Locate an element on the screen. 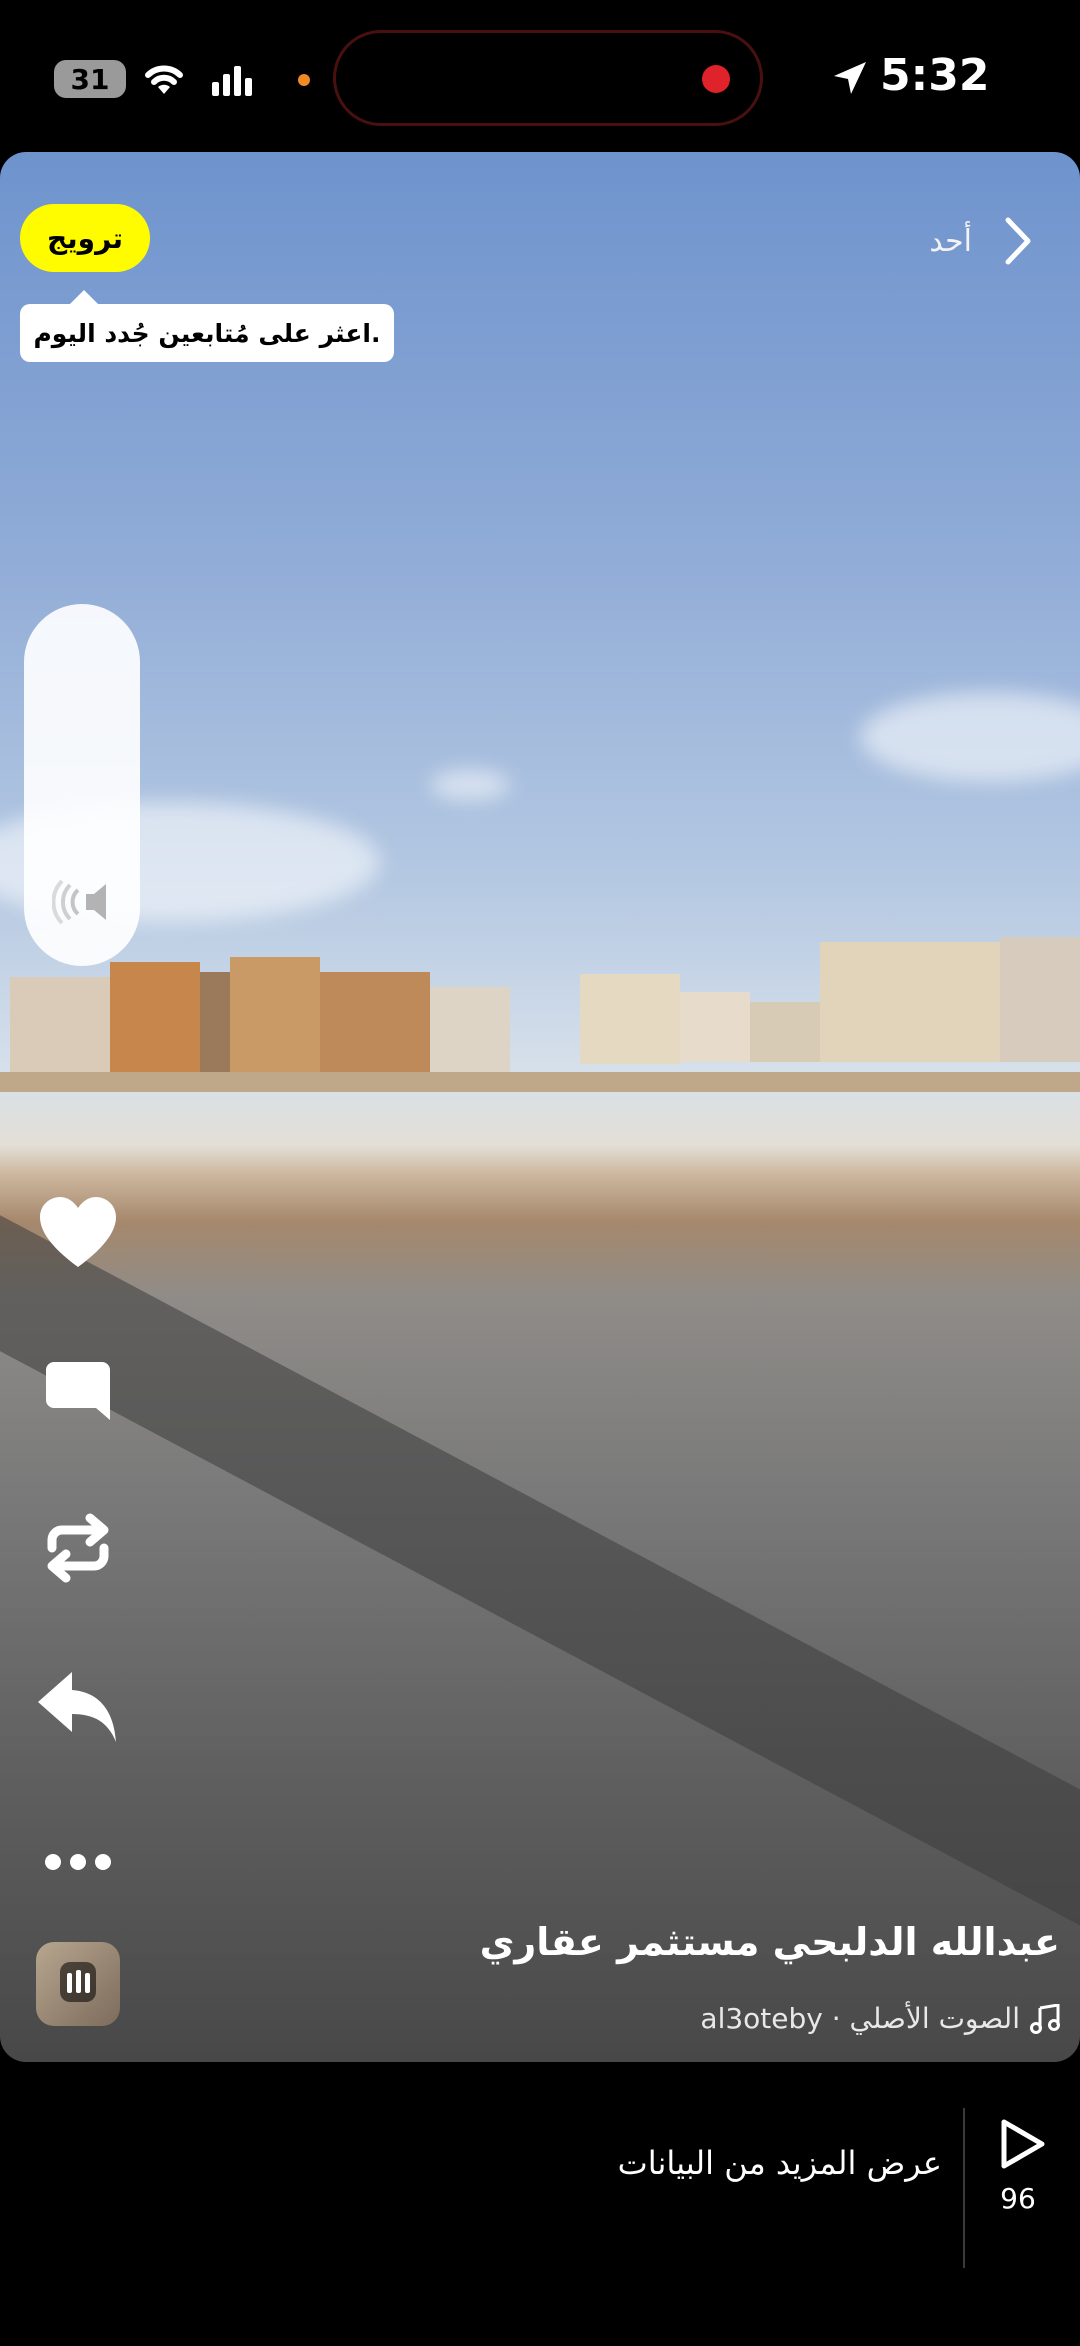  divider is located at coordinates (964, 2188).